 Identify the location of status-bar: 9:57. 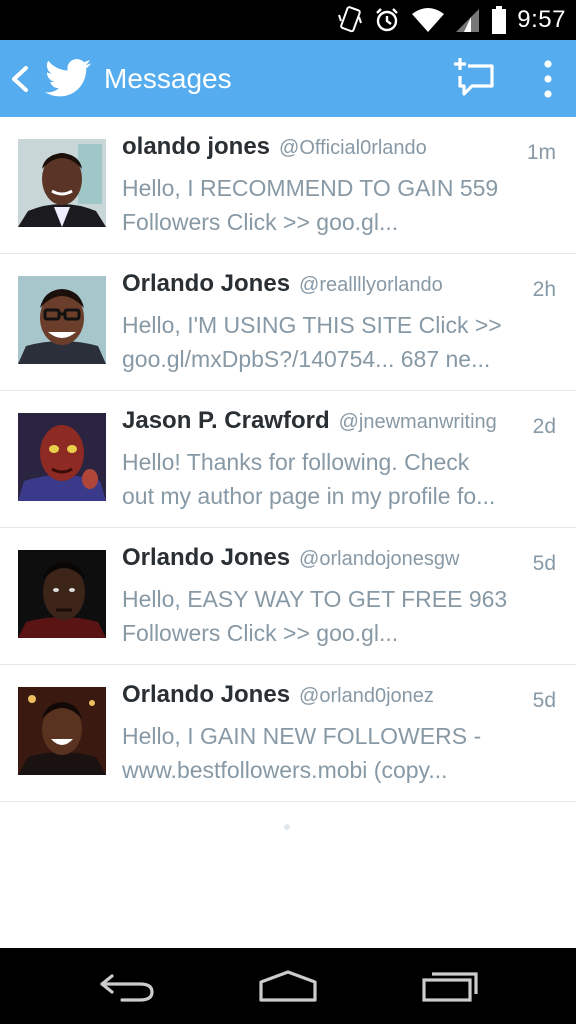
(288, 20).